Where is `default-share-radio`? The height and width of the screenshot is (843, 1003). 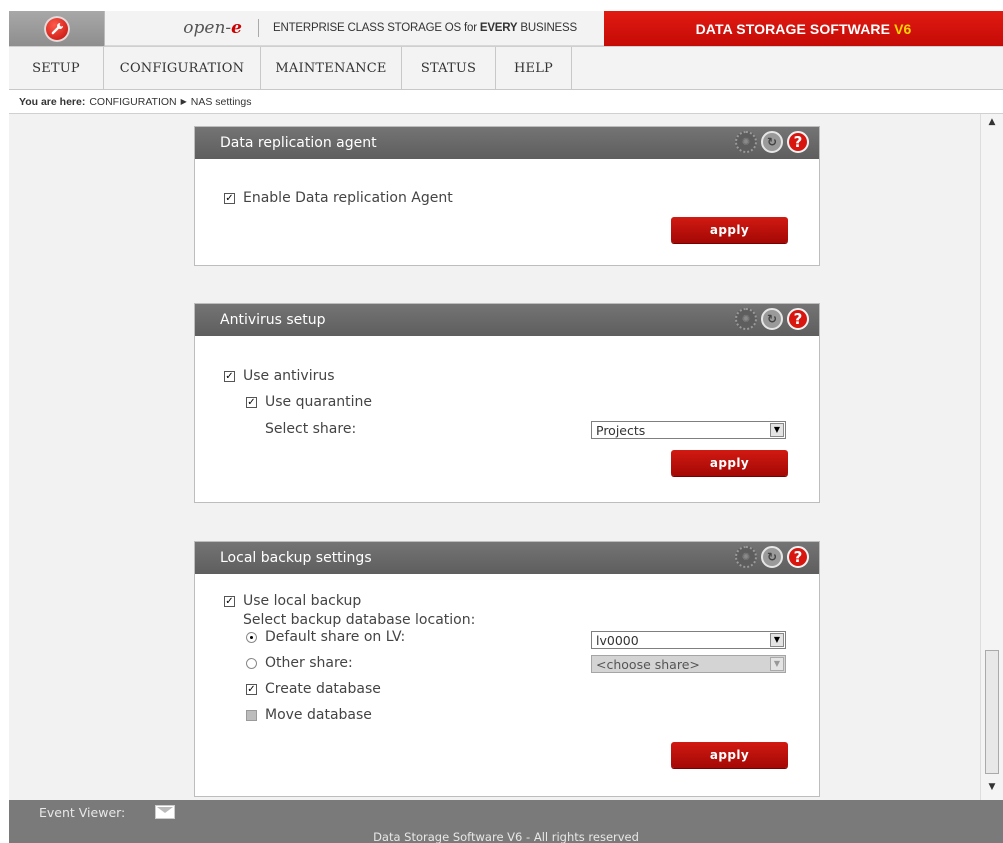
default-share-radio is located at coordinates (251, 637).